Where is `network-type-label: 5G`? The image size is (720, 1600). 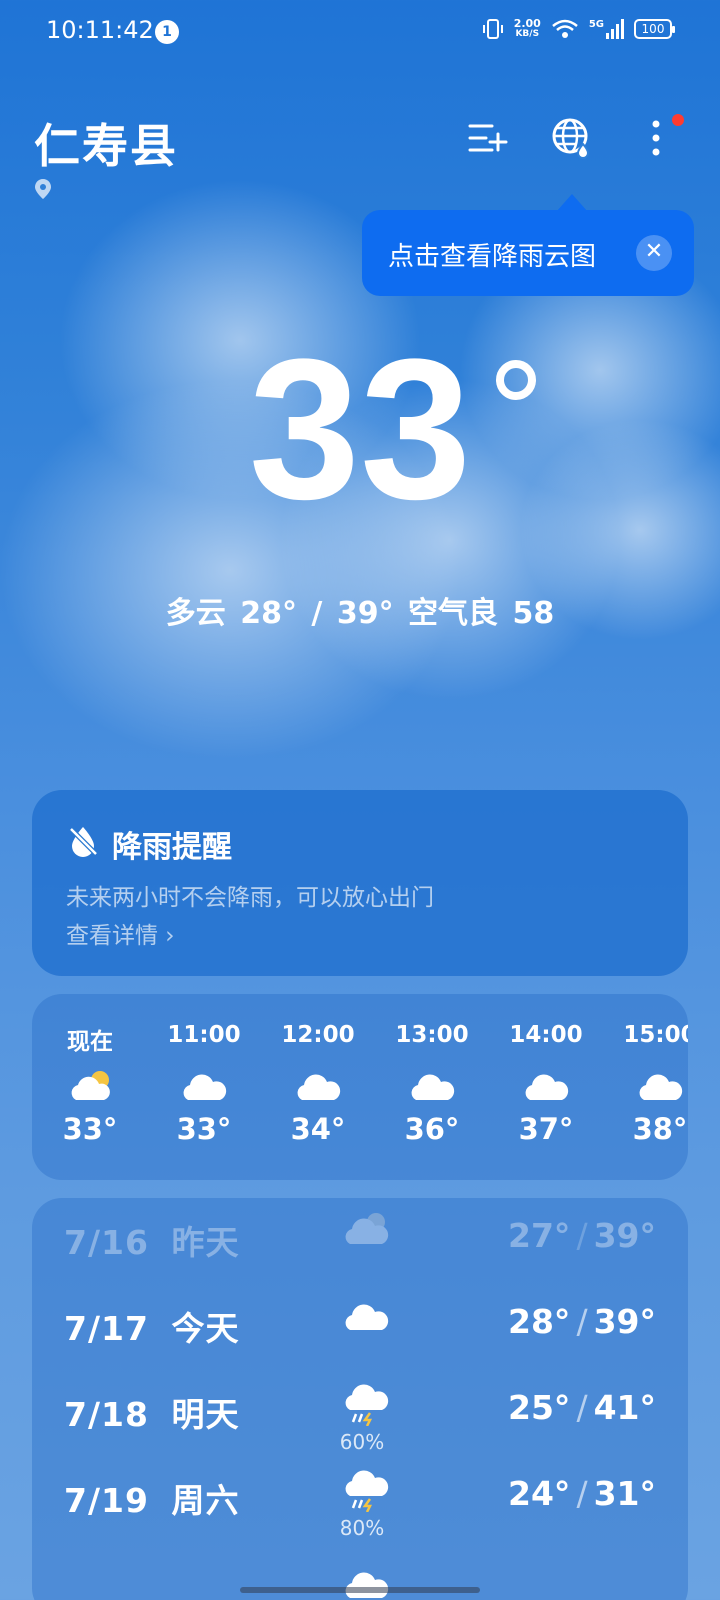
network-type-label: 5G is located at coordinates (596, 24).